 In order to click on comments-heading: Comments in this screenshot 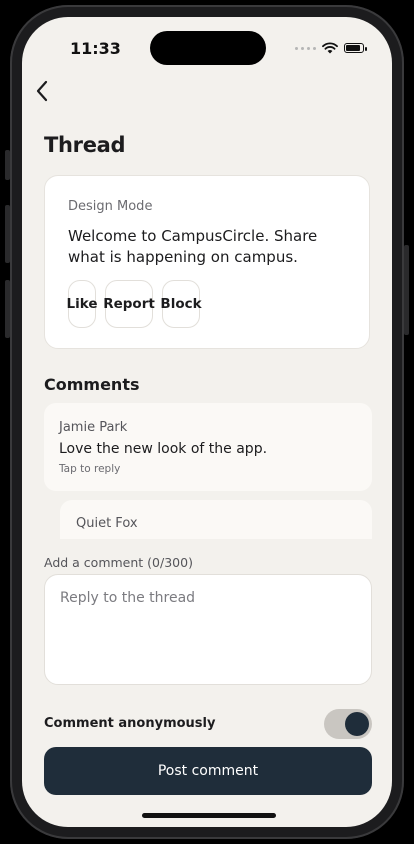, I will do `click(92, 384)`.